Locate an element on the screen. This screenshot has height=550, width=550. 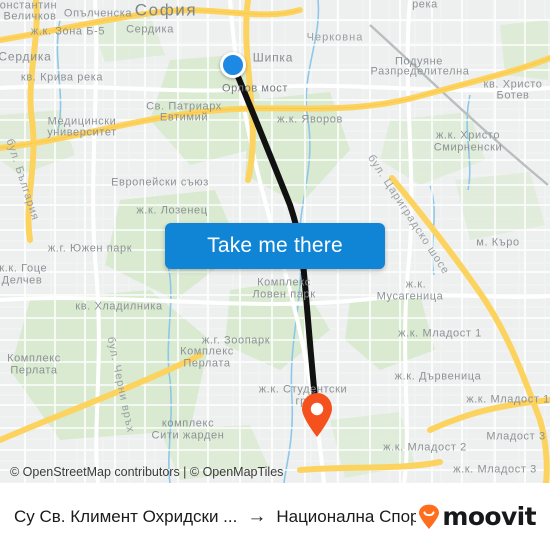
arrow-right-icon: → is located at coordinates (257, 516).